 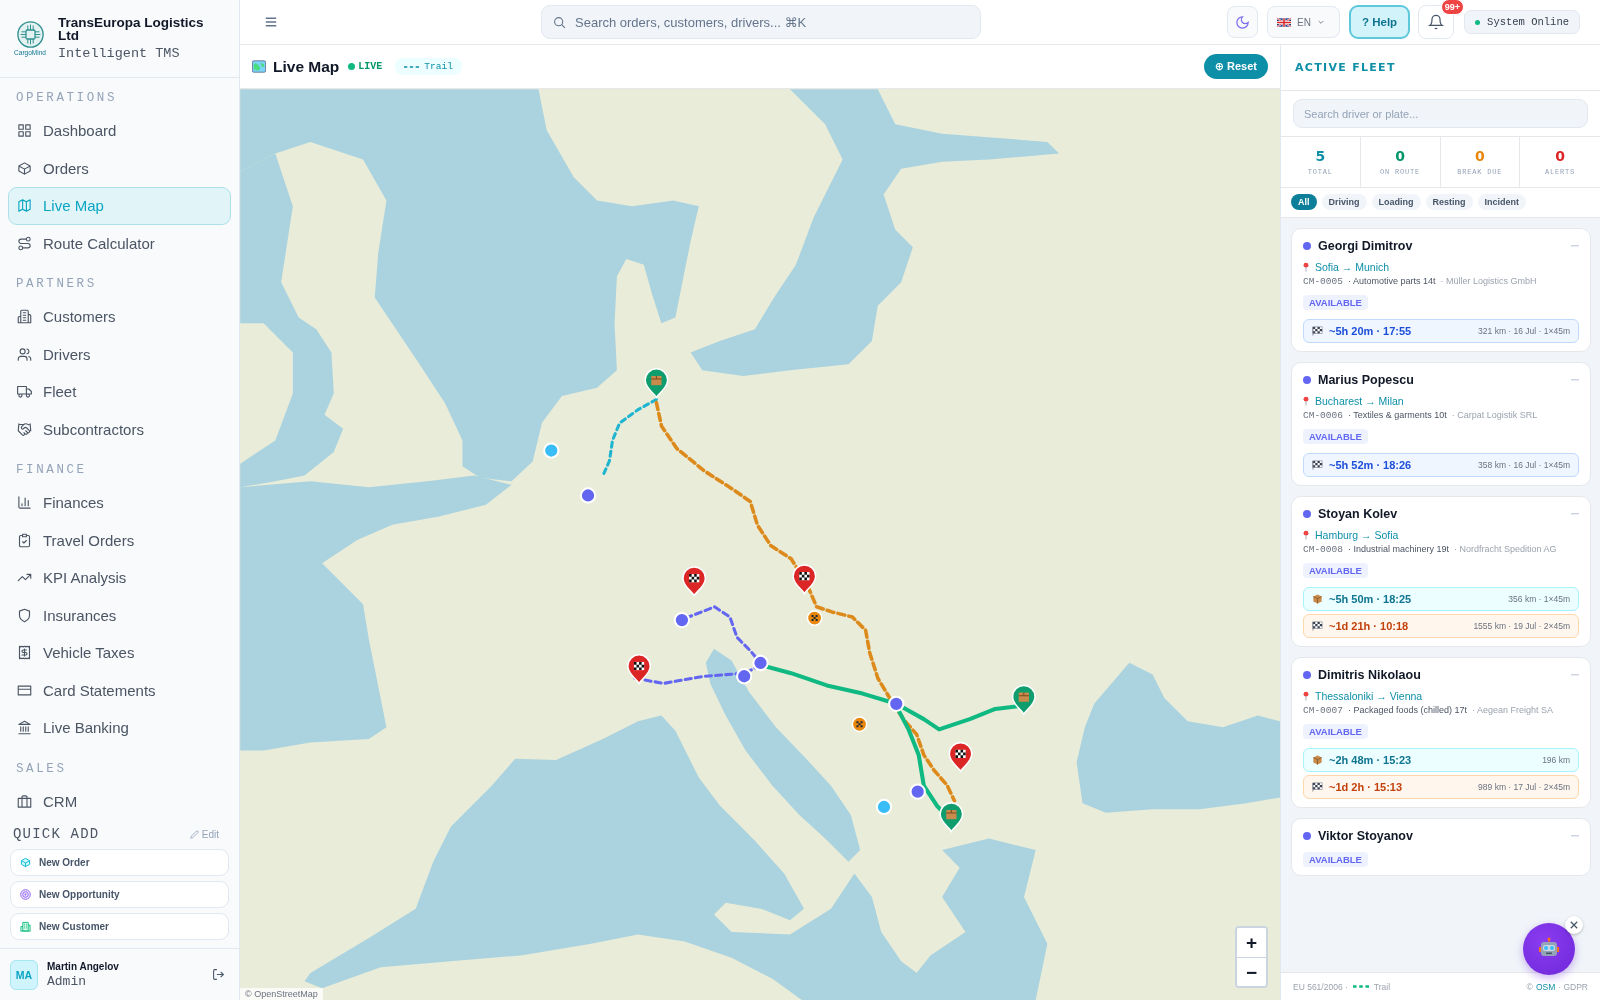 What do you see at coordinates (1539, 599) in the screenshot?
I see `eta-details: 356 km · 1×45m` at bounding box center [1539, 599].